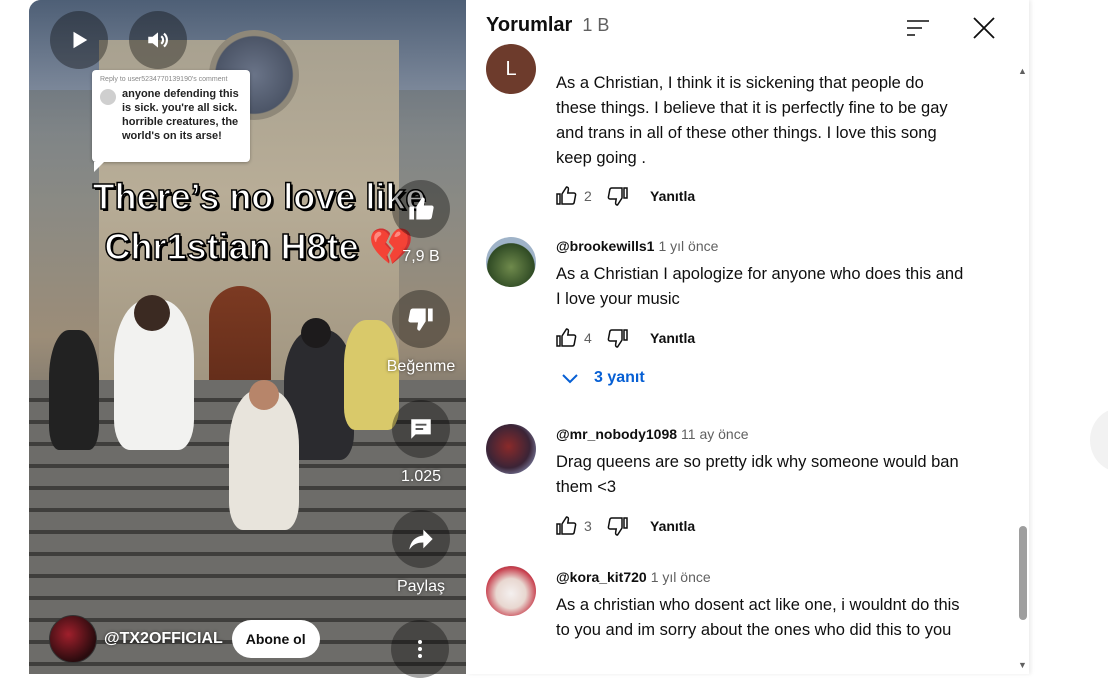 This screenshot has width=1108, height=678. I want to click on chevron-down-icon, so click(570, 379).